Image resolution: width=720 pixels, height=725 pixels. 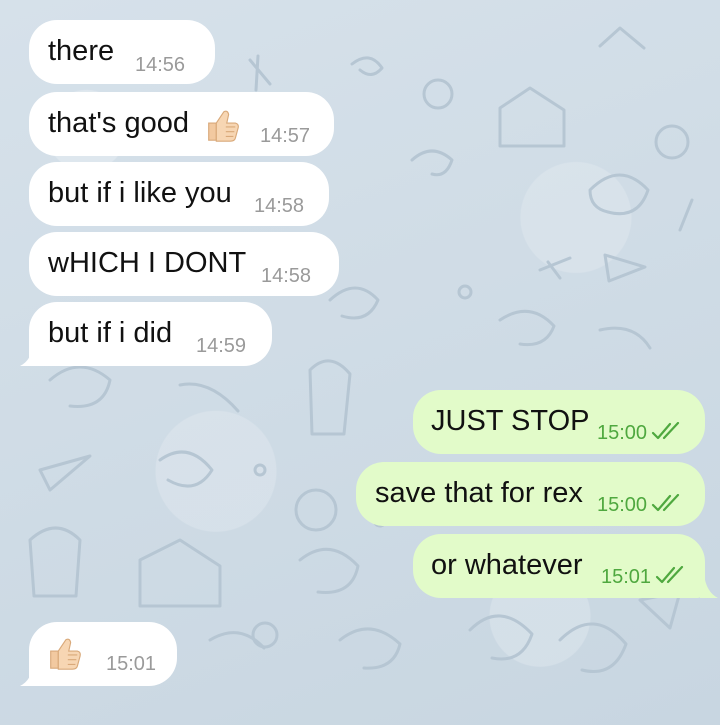 What do you see at coordinates (140, 193) in the screenshot?
I see `message-text: but if i like you` at bounding box center [140, 193].